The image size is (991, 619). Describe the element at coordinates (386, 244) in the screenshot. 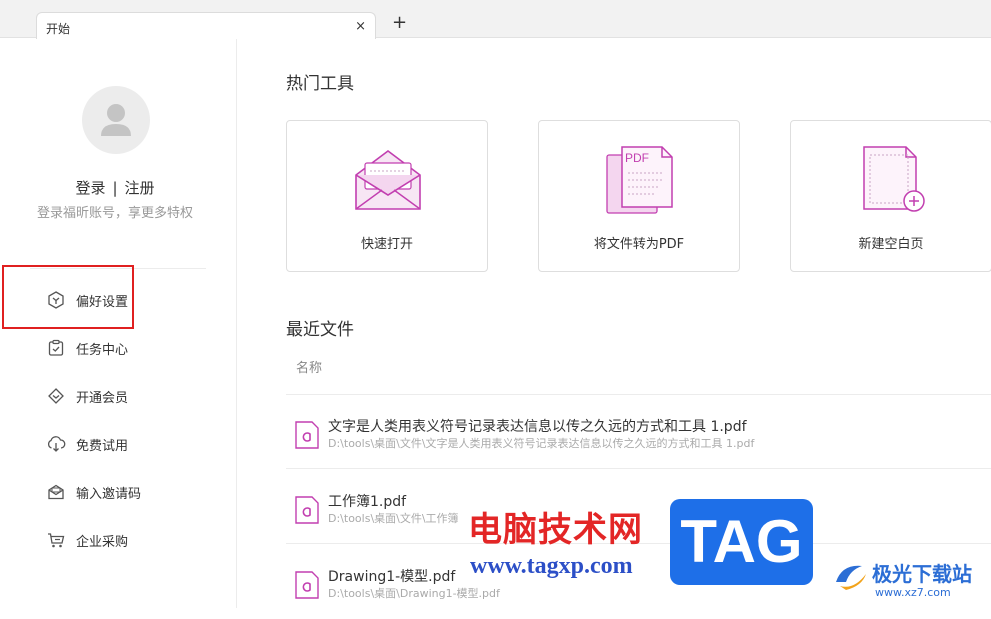

I see `tool-label: 快速打开` at that location.